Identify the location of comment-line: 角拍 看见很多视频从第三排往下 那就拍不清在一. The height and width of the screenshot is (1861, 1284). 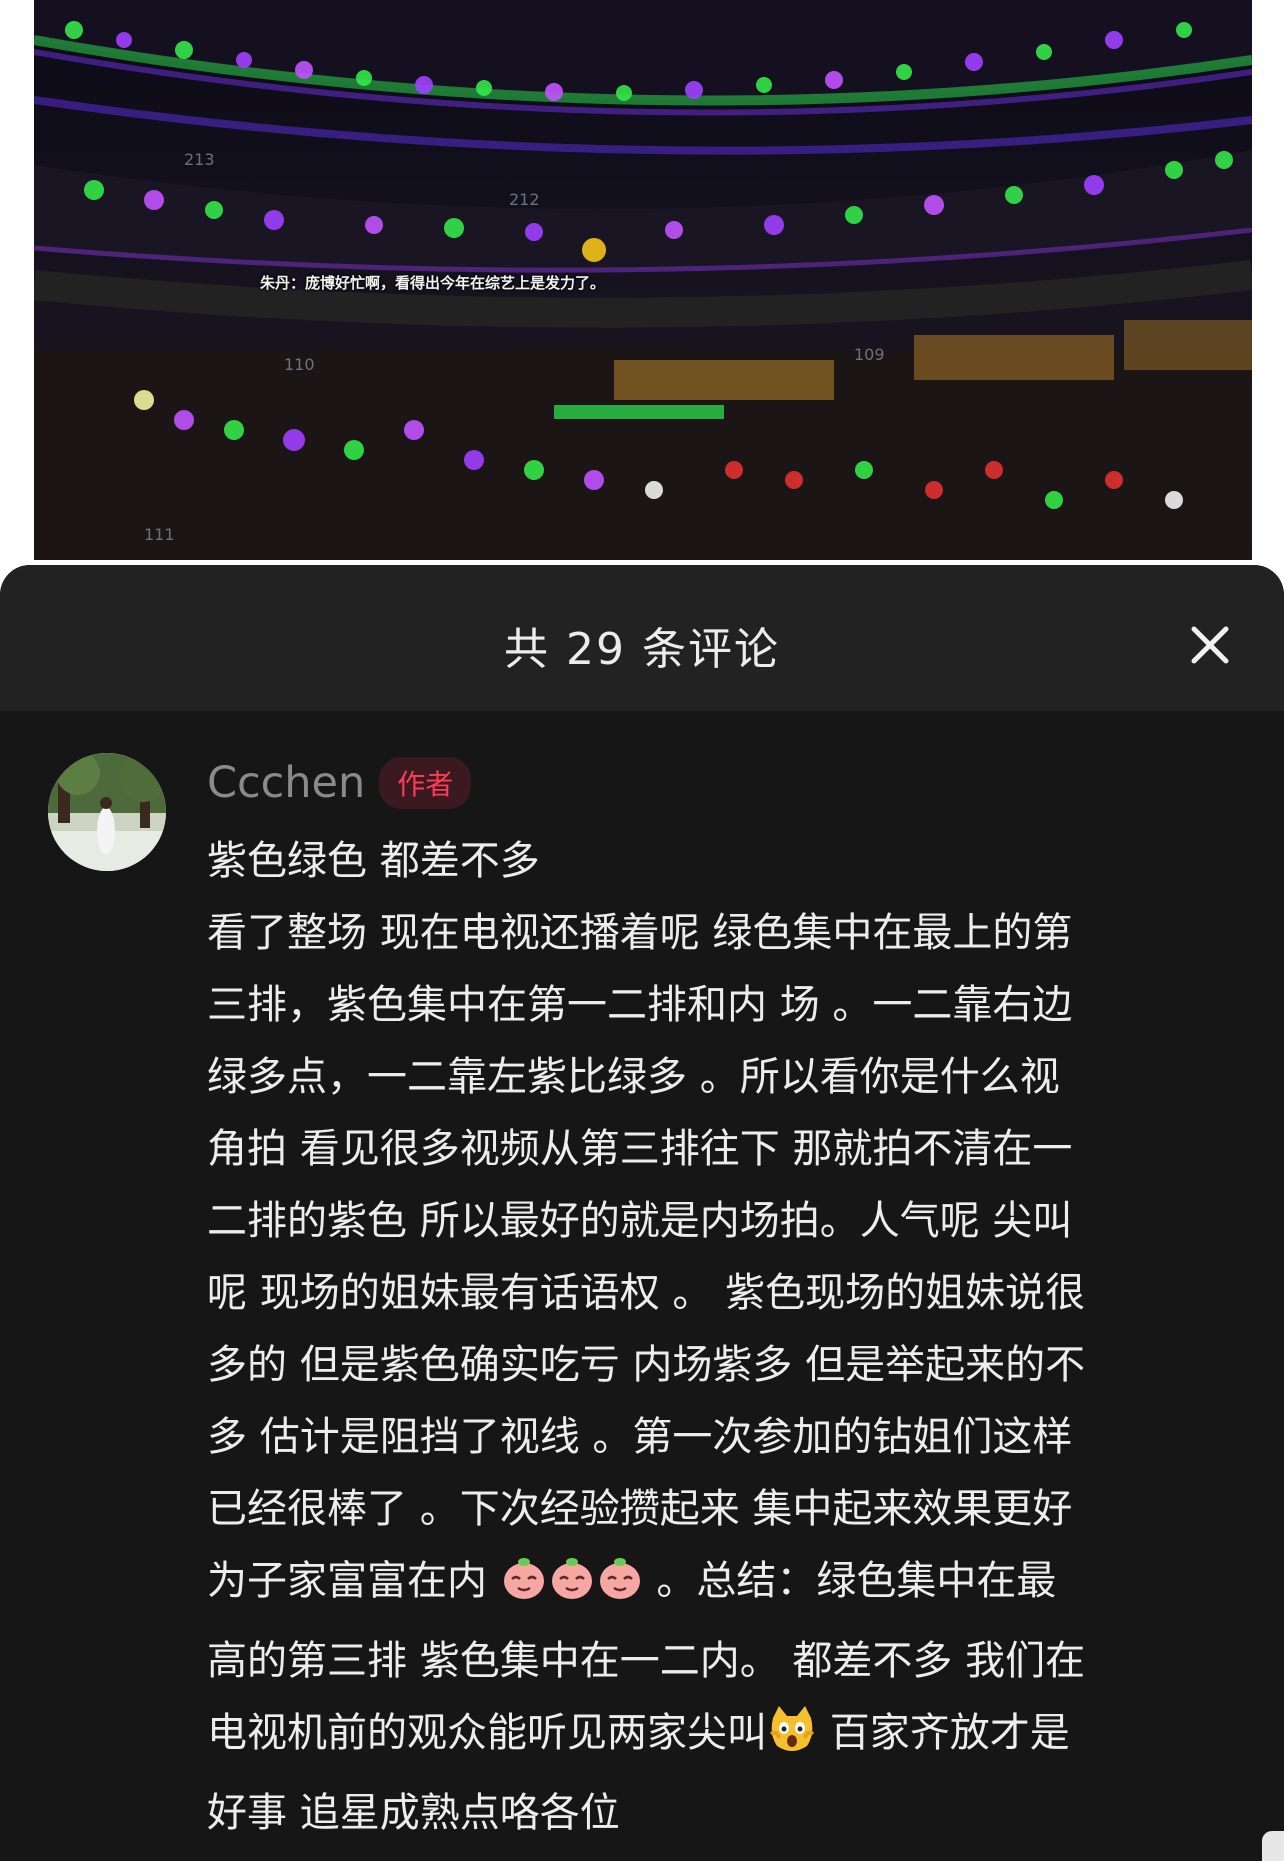
(640, 1149).